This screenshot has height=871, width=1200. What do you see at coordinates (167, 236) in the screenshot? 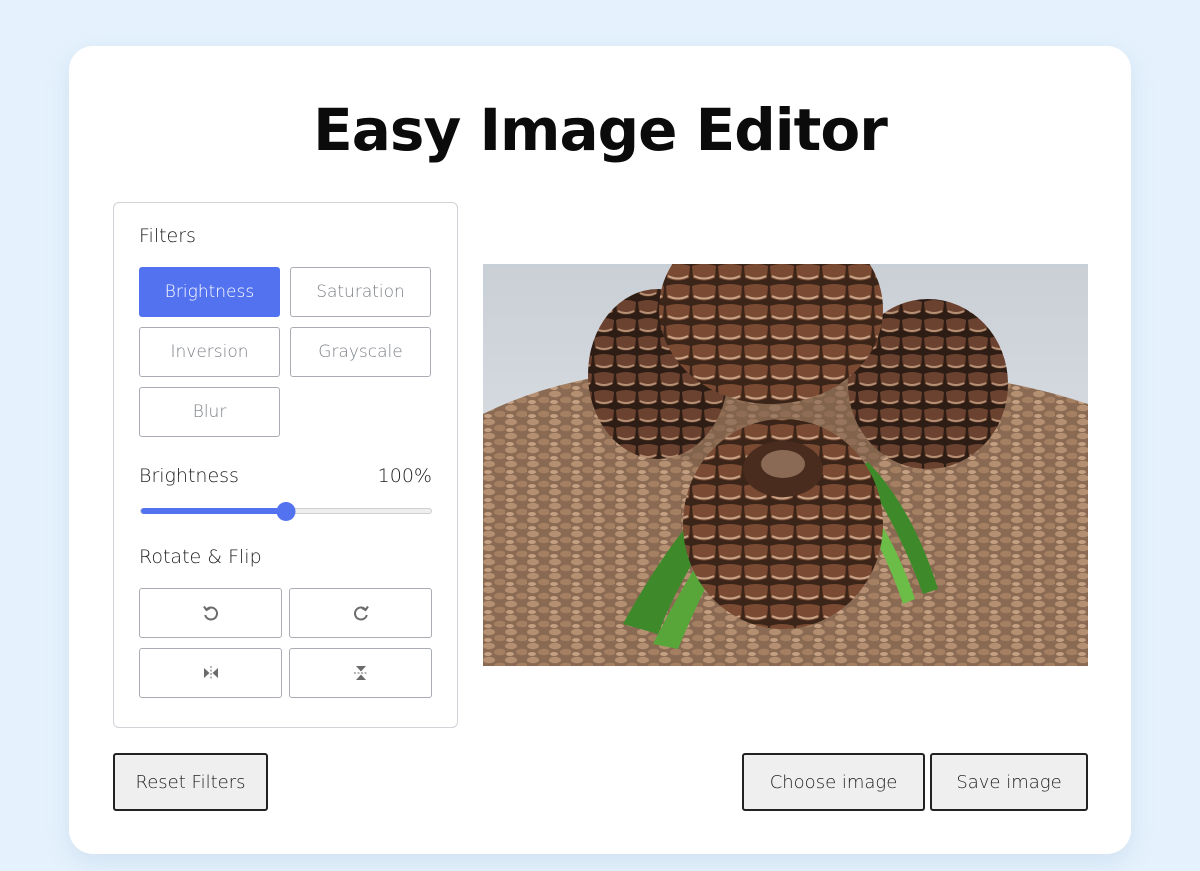
I see `filters-heading: Filters` at bounding box center [167, 236].